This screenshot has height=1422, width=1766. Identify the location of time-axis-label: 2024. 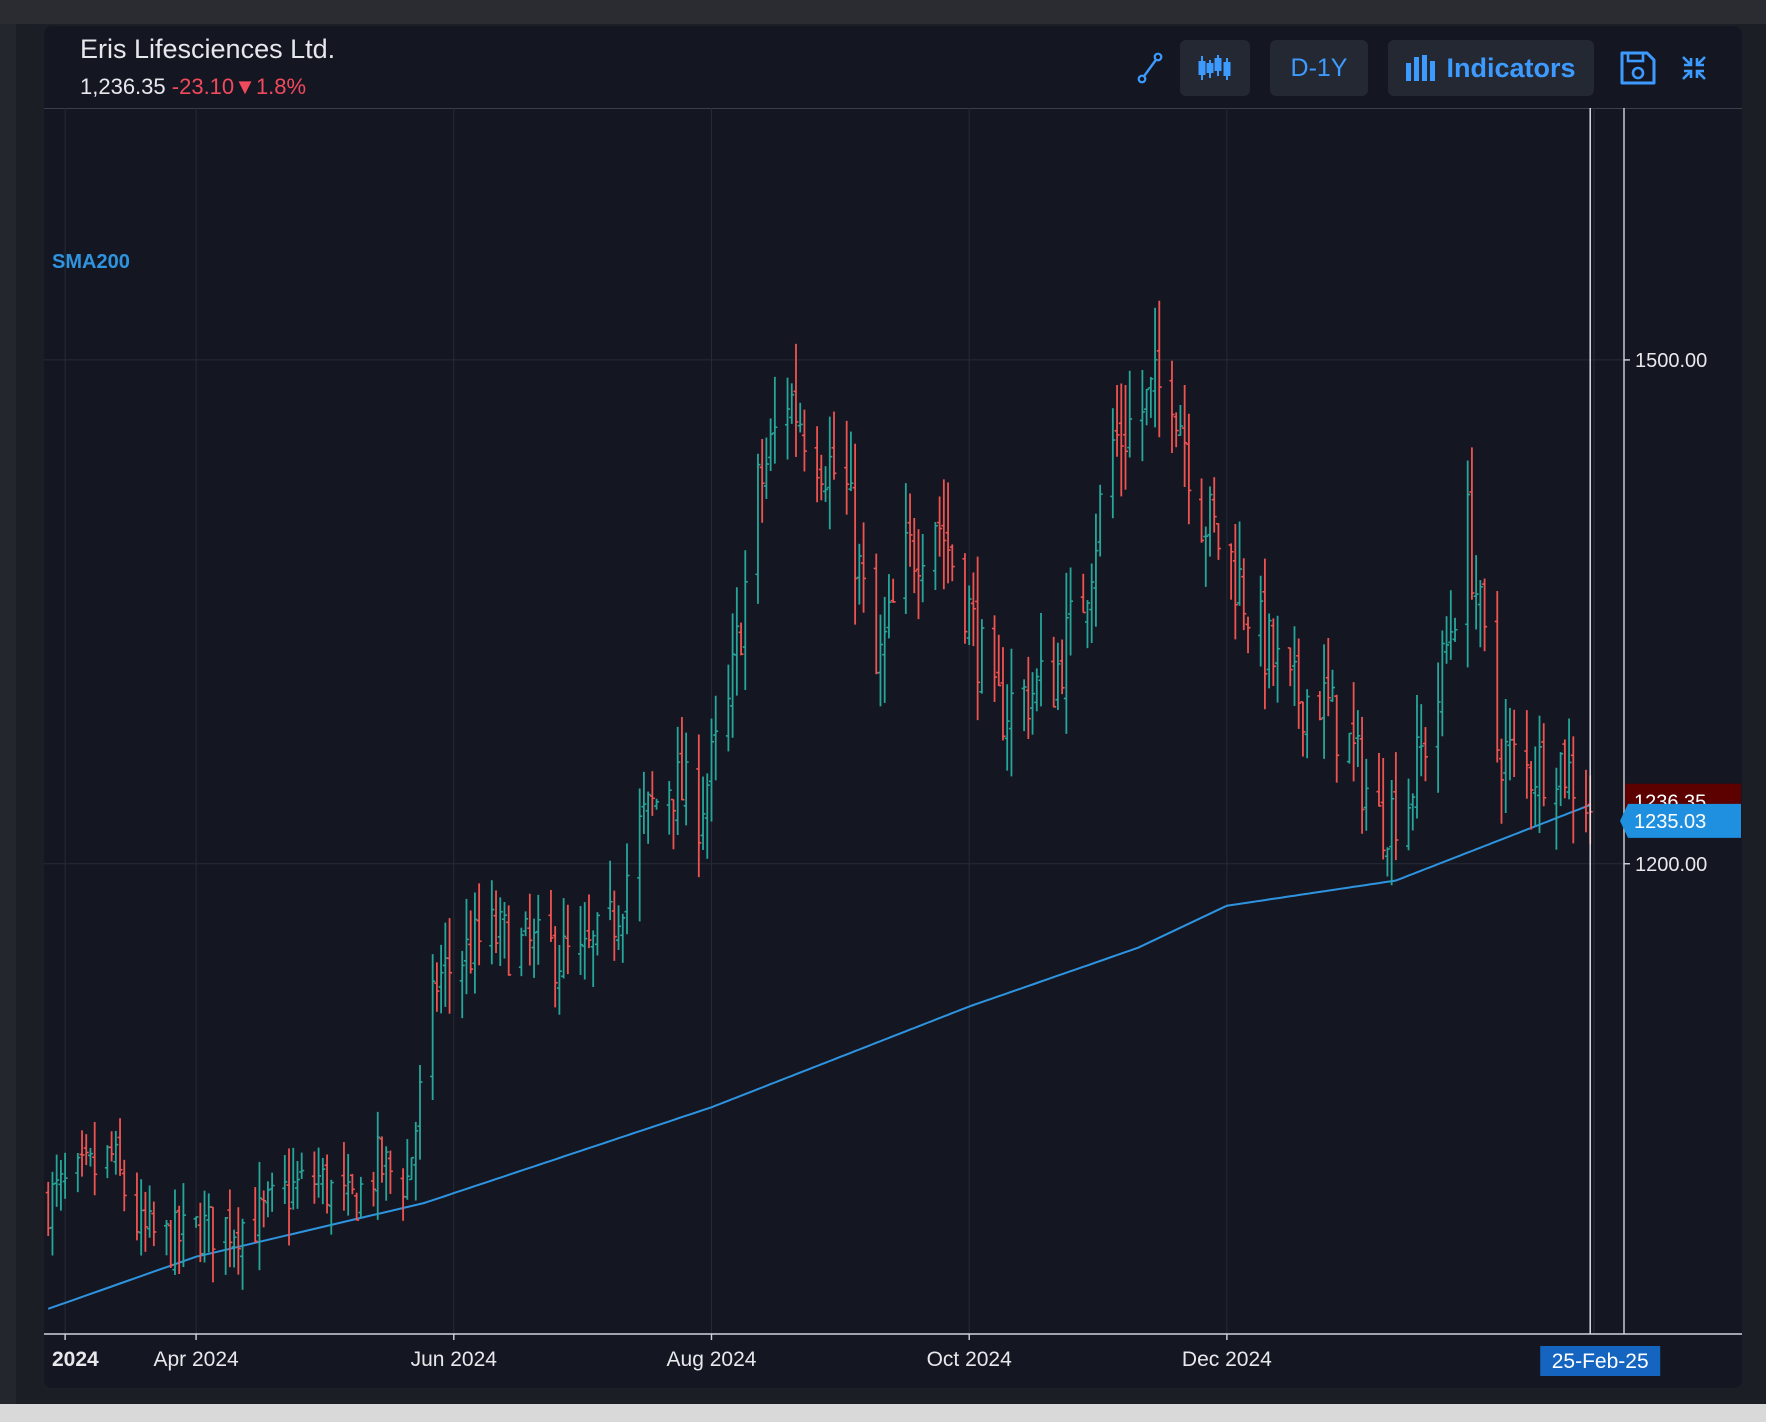
(75, 1359).